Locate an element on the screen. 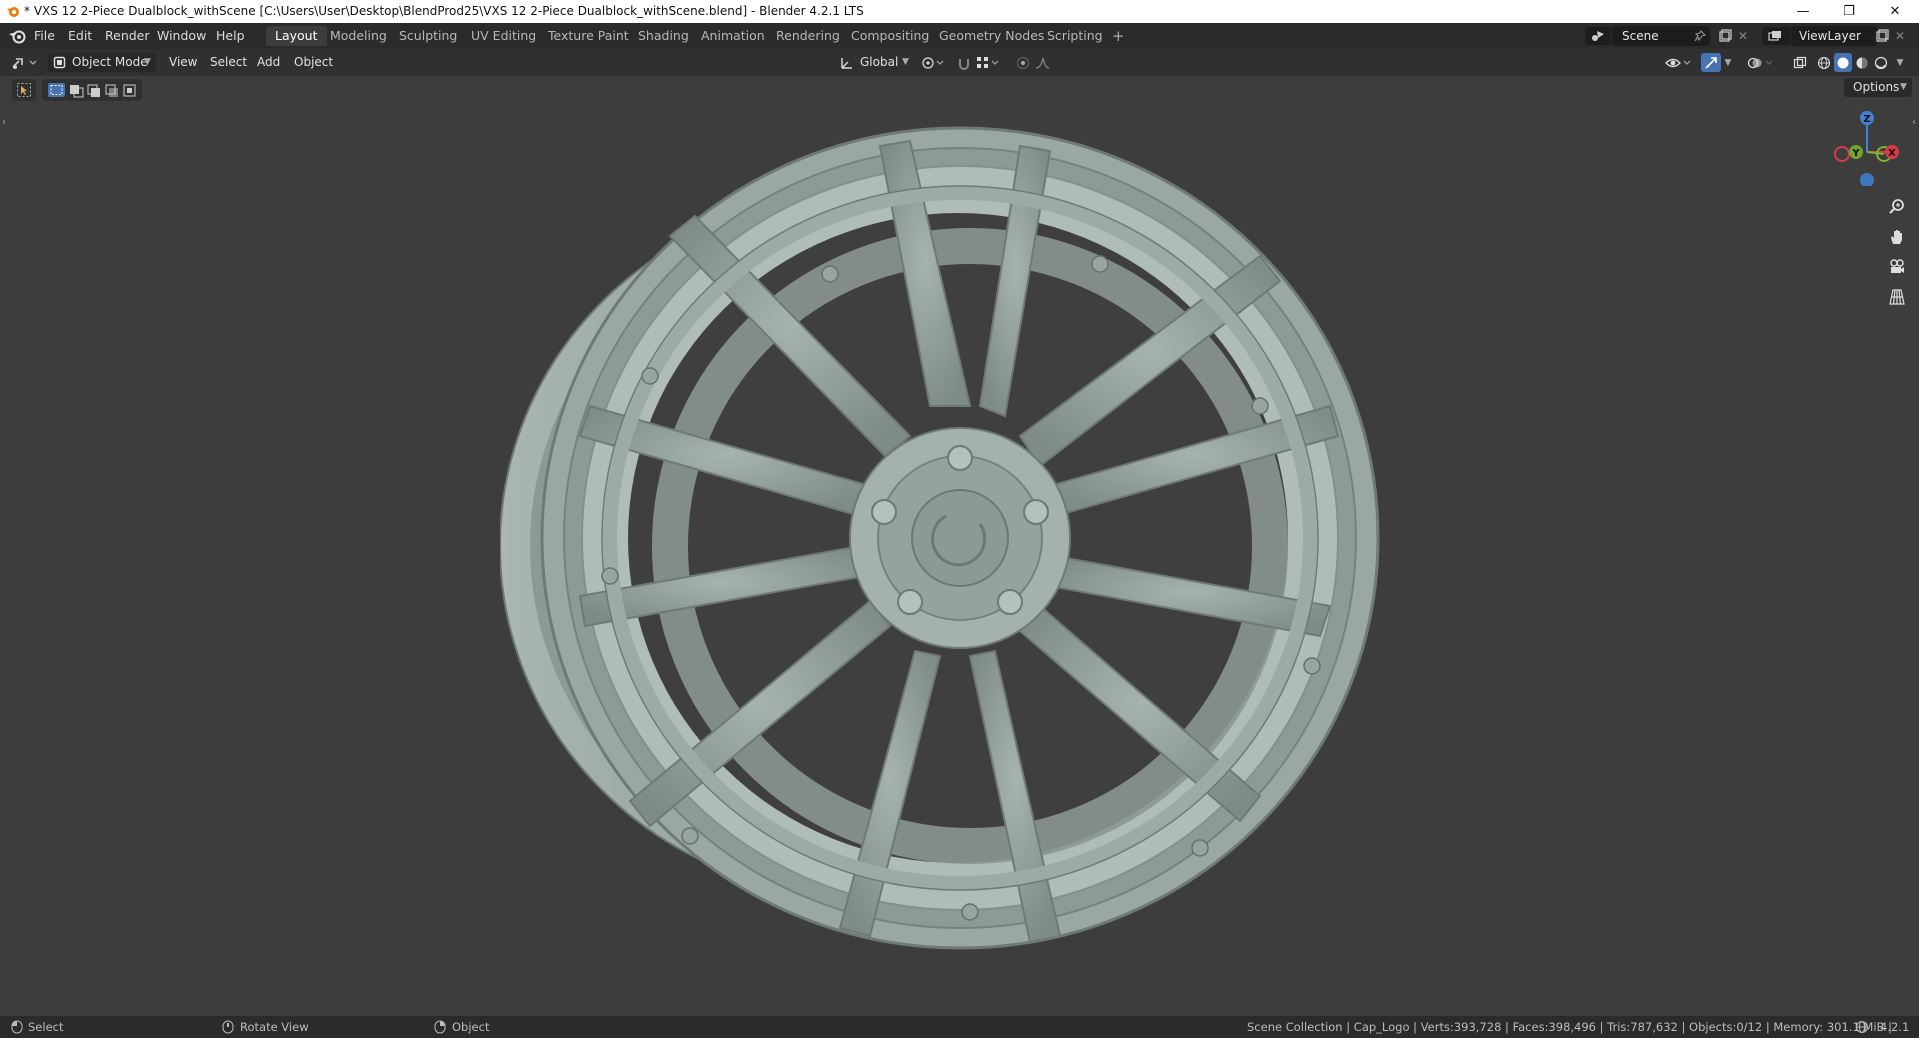 This screenshot has height=1038, width=1919. shading-options-icon: ▼ is located at coordinates (1900, 63).